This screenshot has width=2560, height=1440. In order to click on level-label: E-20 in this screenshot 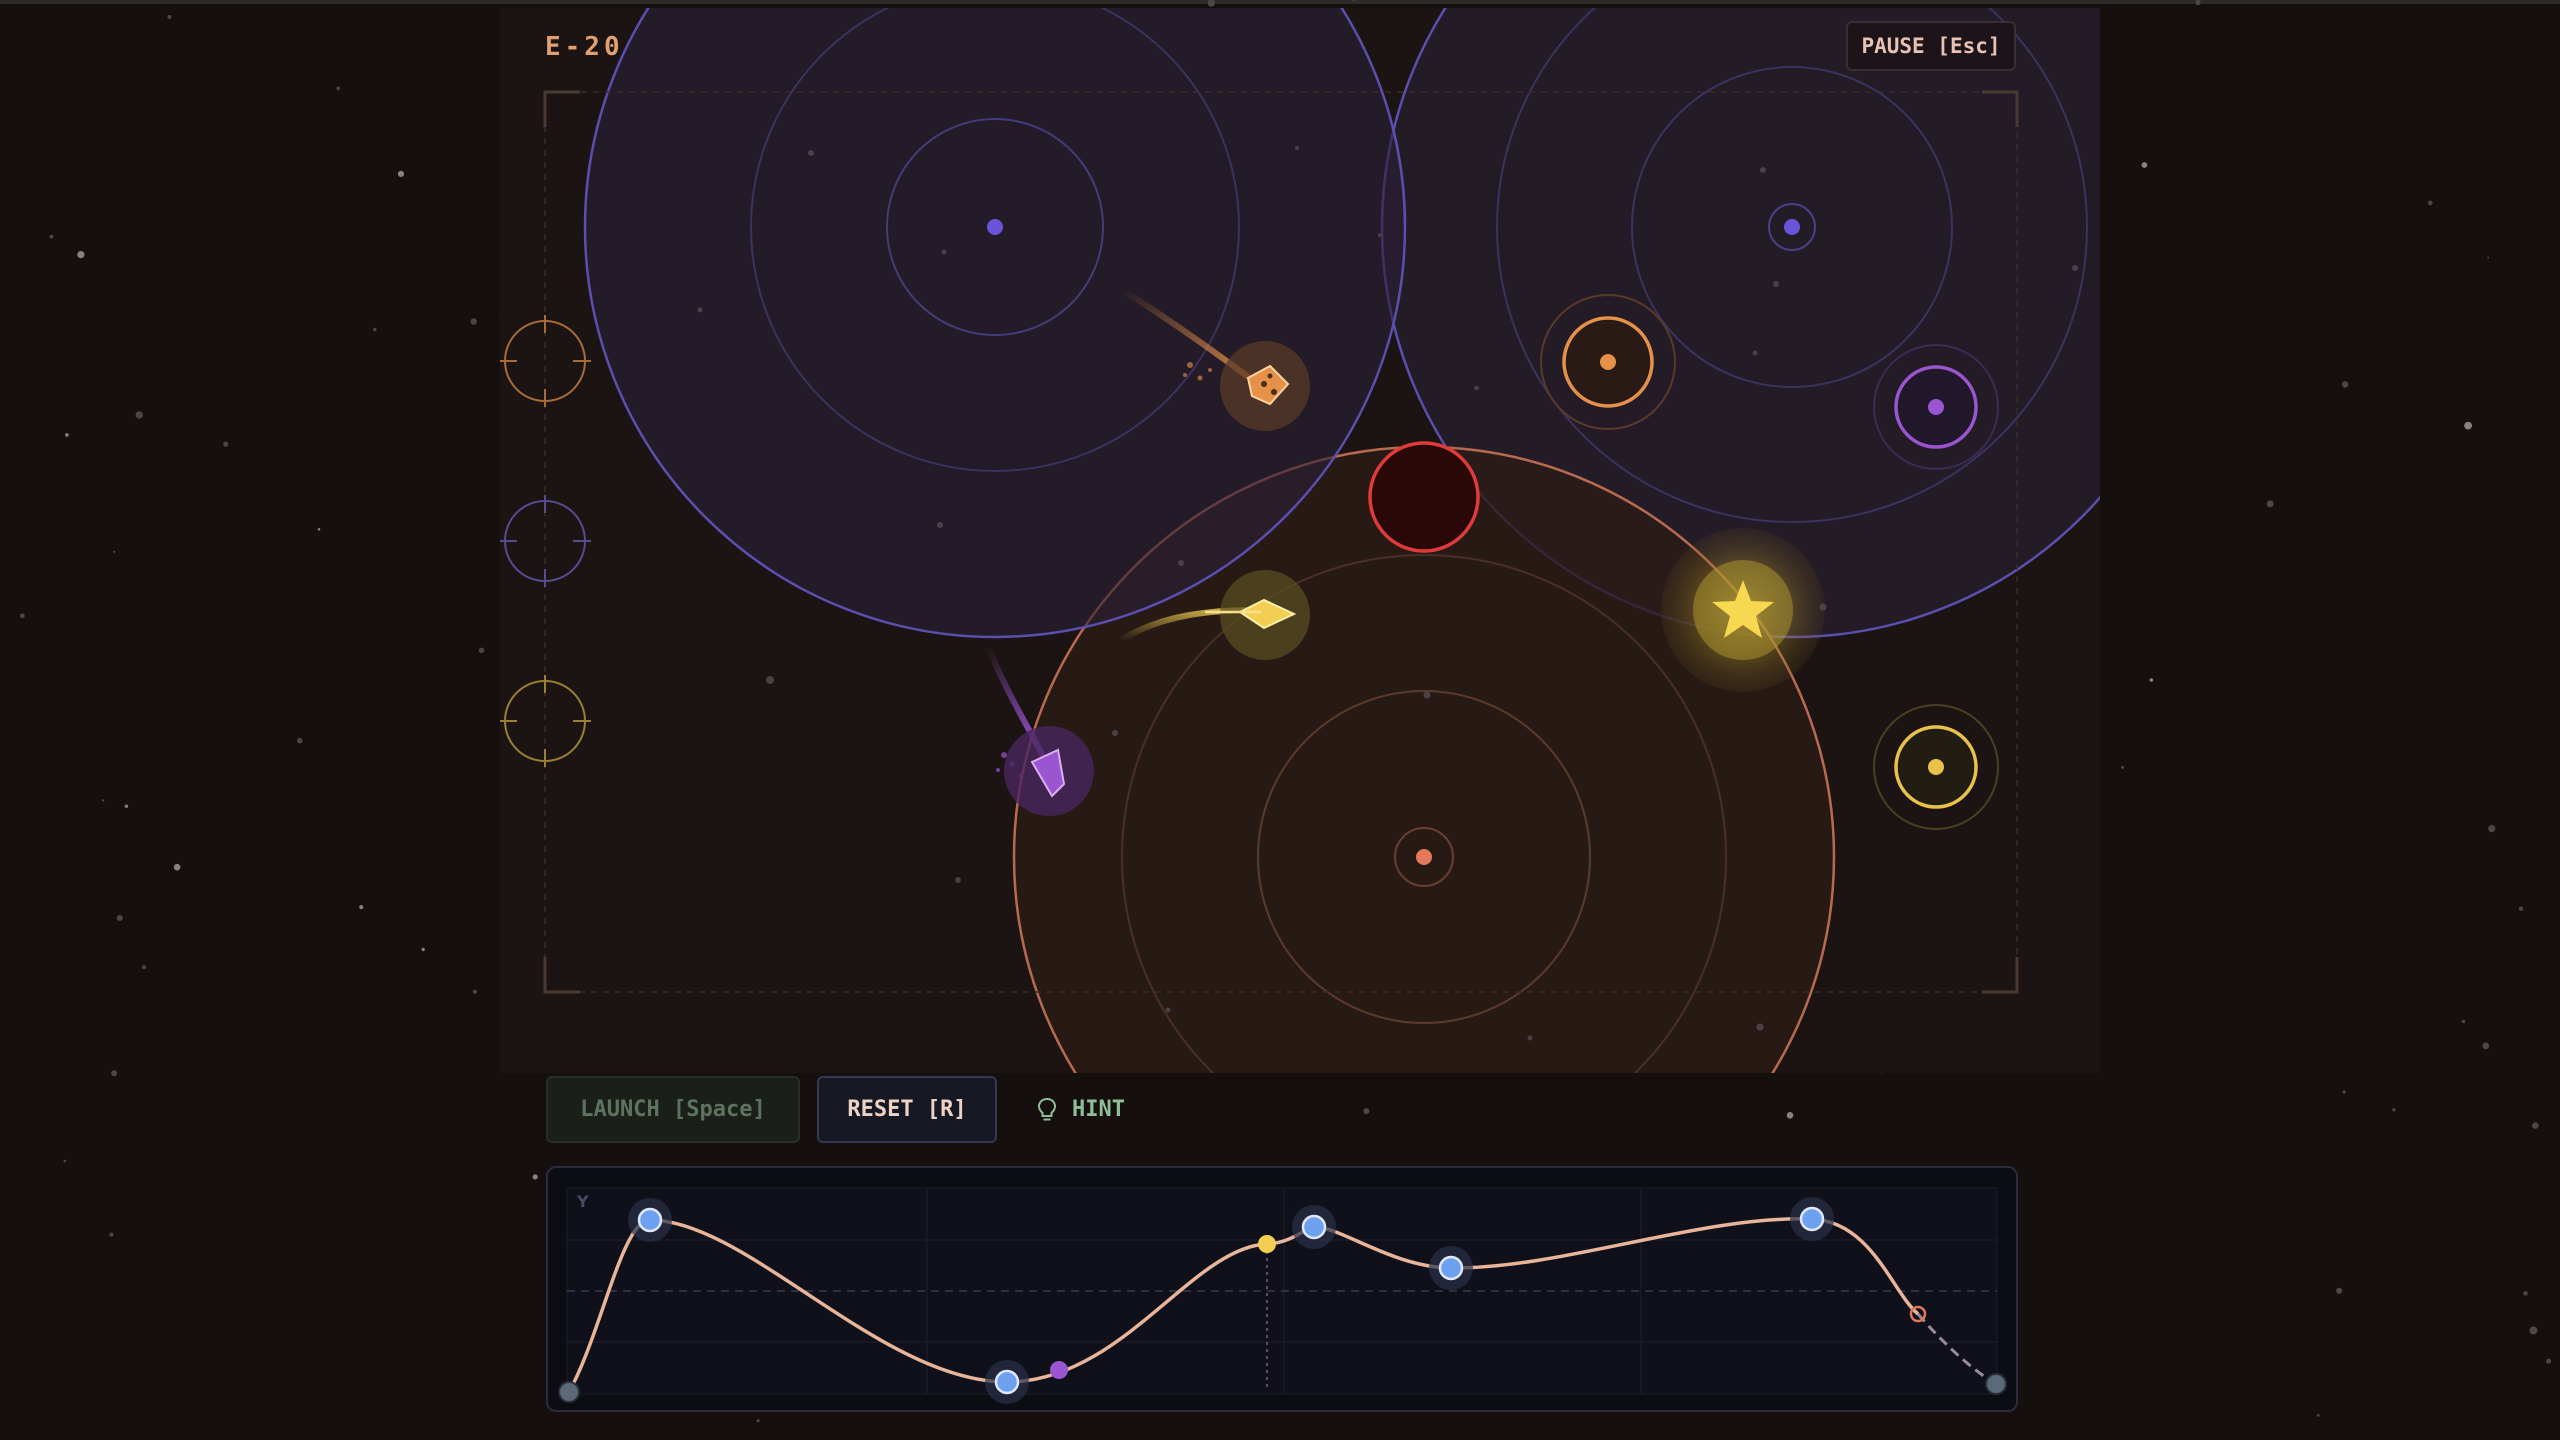, I will do `click(584, 47)`.